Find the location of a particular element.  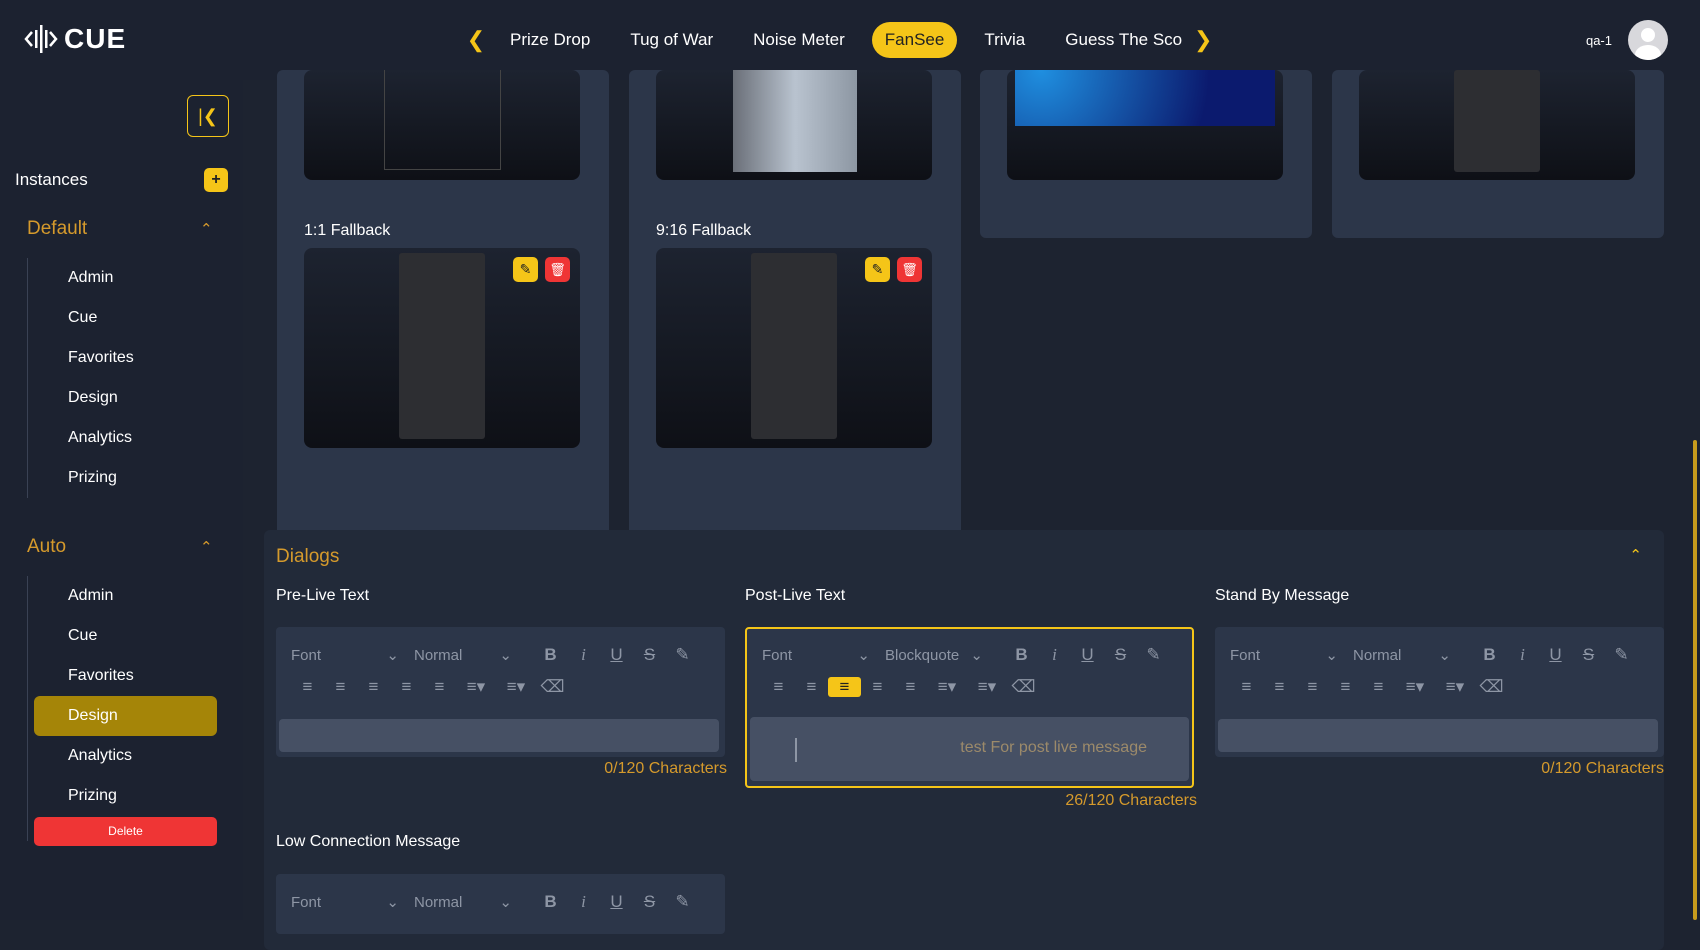

pencil-icon: ✎ is located at coordinates (877, 269).